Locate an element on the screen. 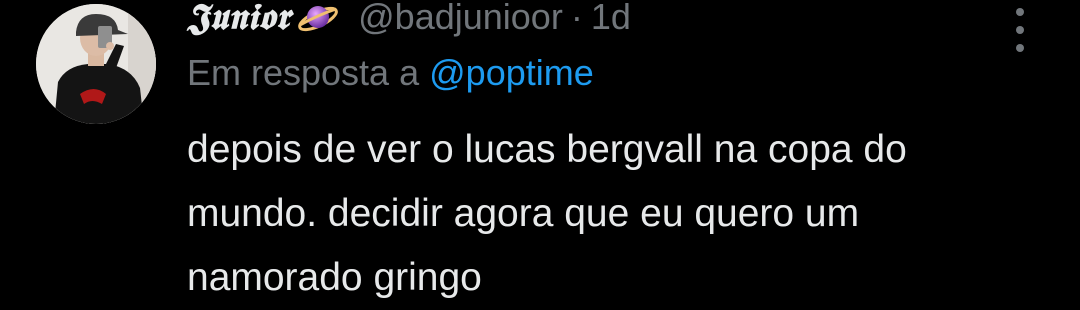 The image size is (1080, 310). user-handle: @badjunioor is located at coordinates (460, 19).